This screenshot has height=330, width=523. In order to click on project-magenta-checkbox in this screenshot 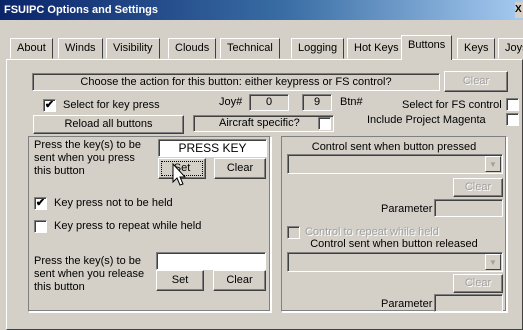, I will do `click(512, 119)`.